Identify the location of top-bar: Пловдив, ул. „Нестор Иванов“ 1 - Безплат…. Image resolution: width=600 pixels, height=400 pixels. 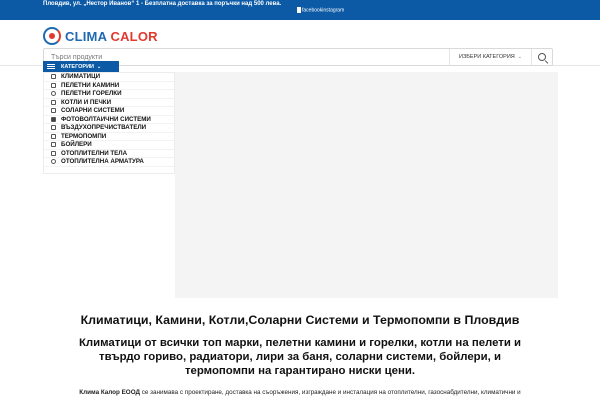
(300, 10).